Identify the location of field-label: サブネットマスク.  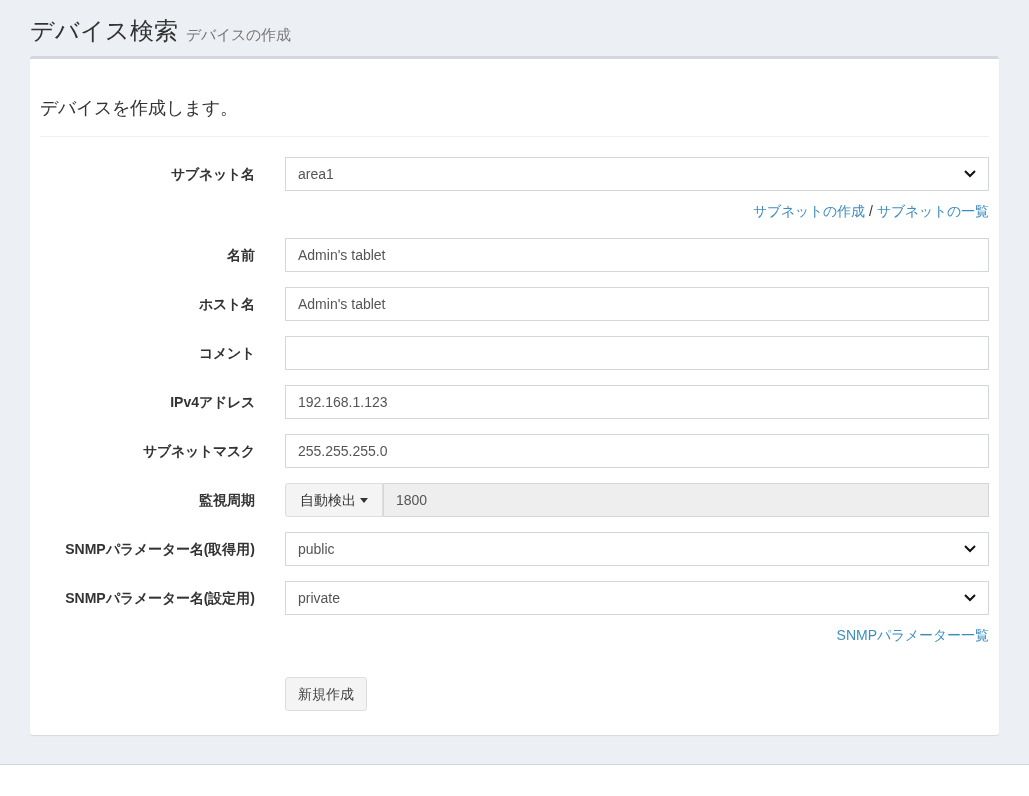
(198, 451).